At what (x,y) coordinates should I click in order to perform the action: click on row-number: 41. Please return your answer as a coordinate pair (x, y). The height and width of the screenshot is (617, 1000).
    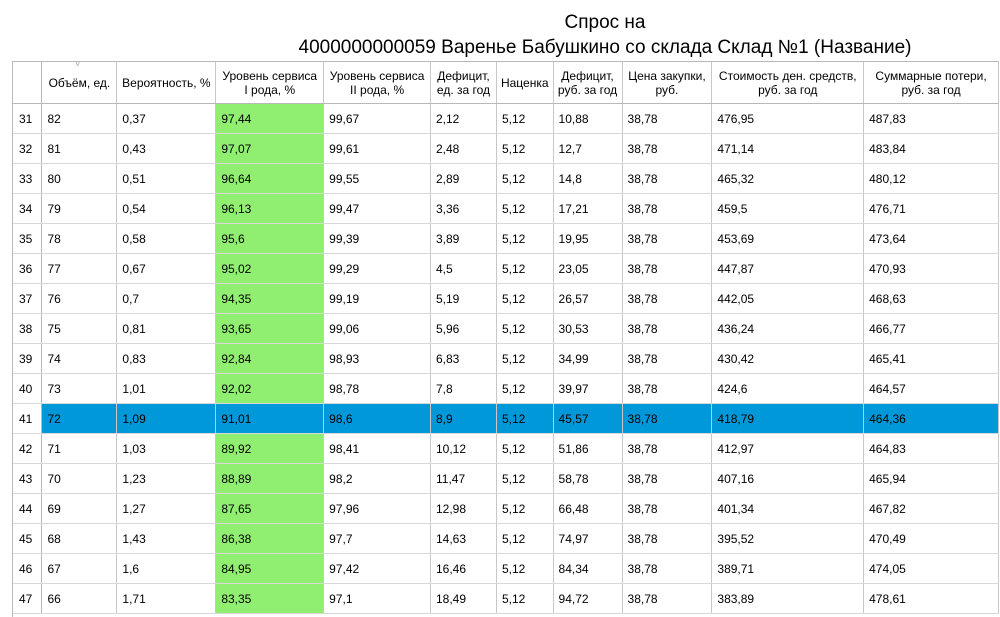
    Looking at the image, I should click on (28, 418).